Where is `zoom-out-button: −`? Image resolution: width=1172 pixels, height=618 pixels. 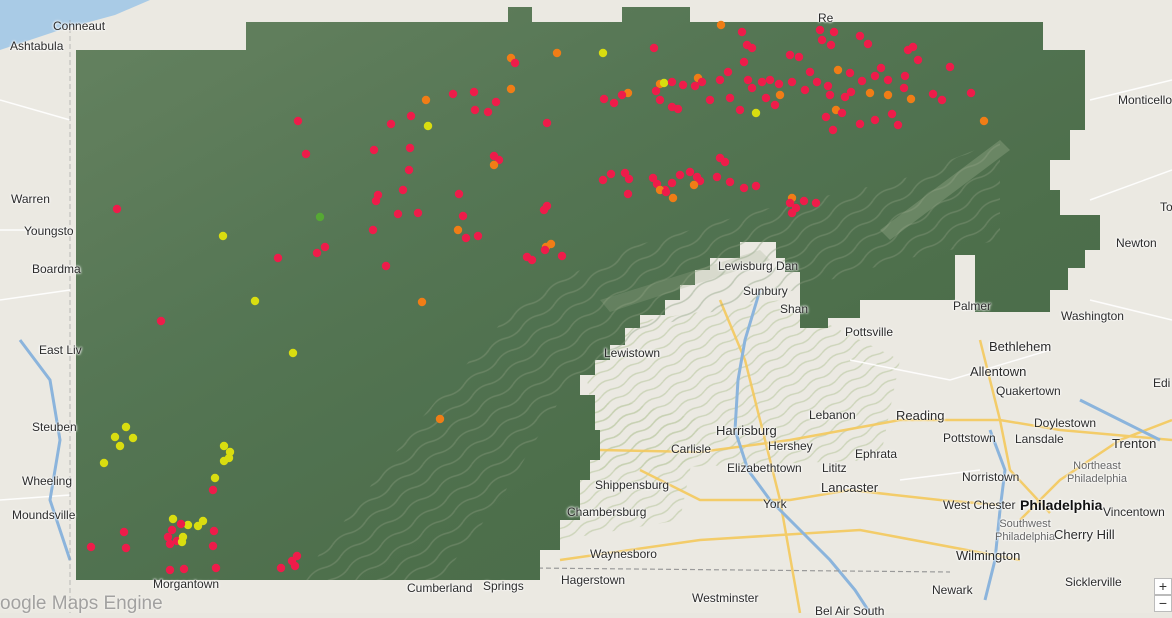 zoom-out-button: − is located at coordinates (1163, 603).